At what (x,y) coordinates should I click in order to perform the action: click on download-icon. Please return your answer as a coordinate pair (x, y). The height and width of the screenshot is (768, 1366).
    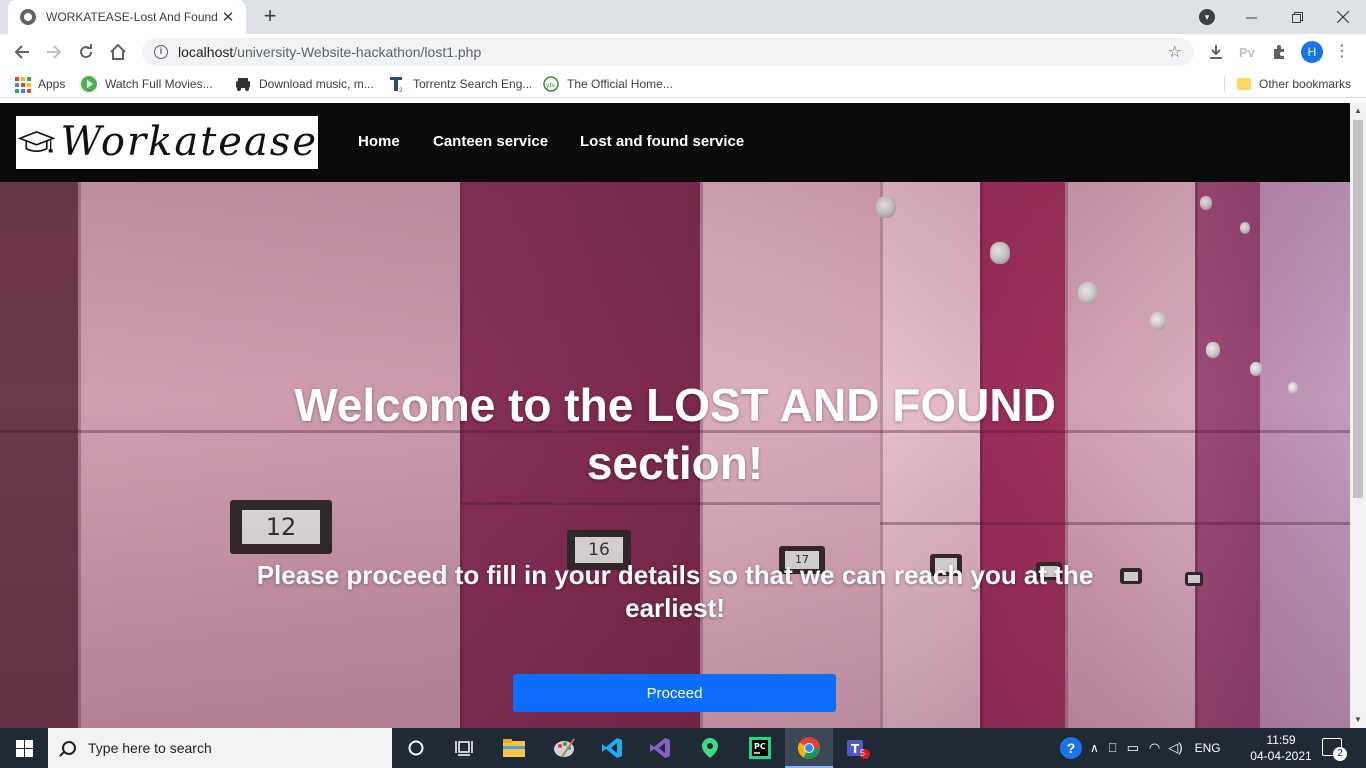
    Looking at the image, I should click on (1216, 52).